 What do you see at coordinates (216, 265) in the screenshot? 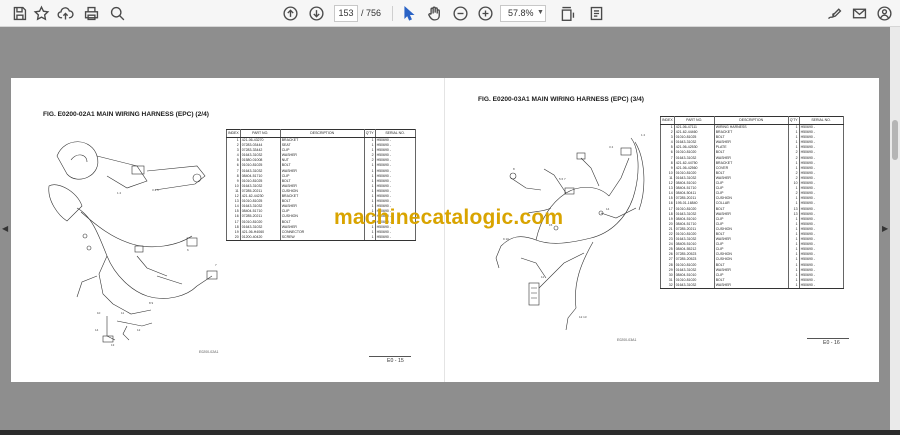
I see `svg-text: 7` at bounding box center [216, 265].